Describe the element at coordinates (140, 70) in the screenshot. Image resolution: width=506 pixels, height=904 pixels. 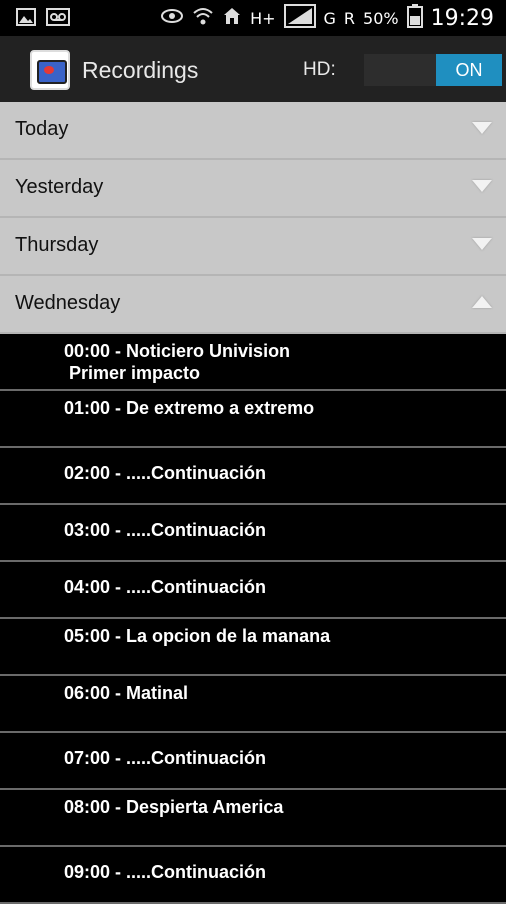
I see `page-title: Recordings` at that location.